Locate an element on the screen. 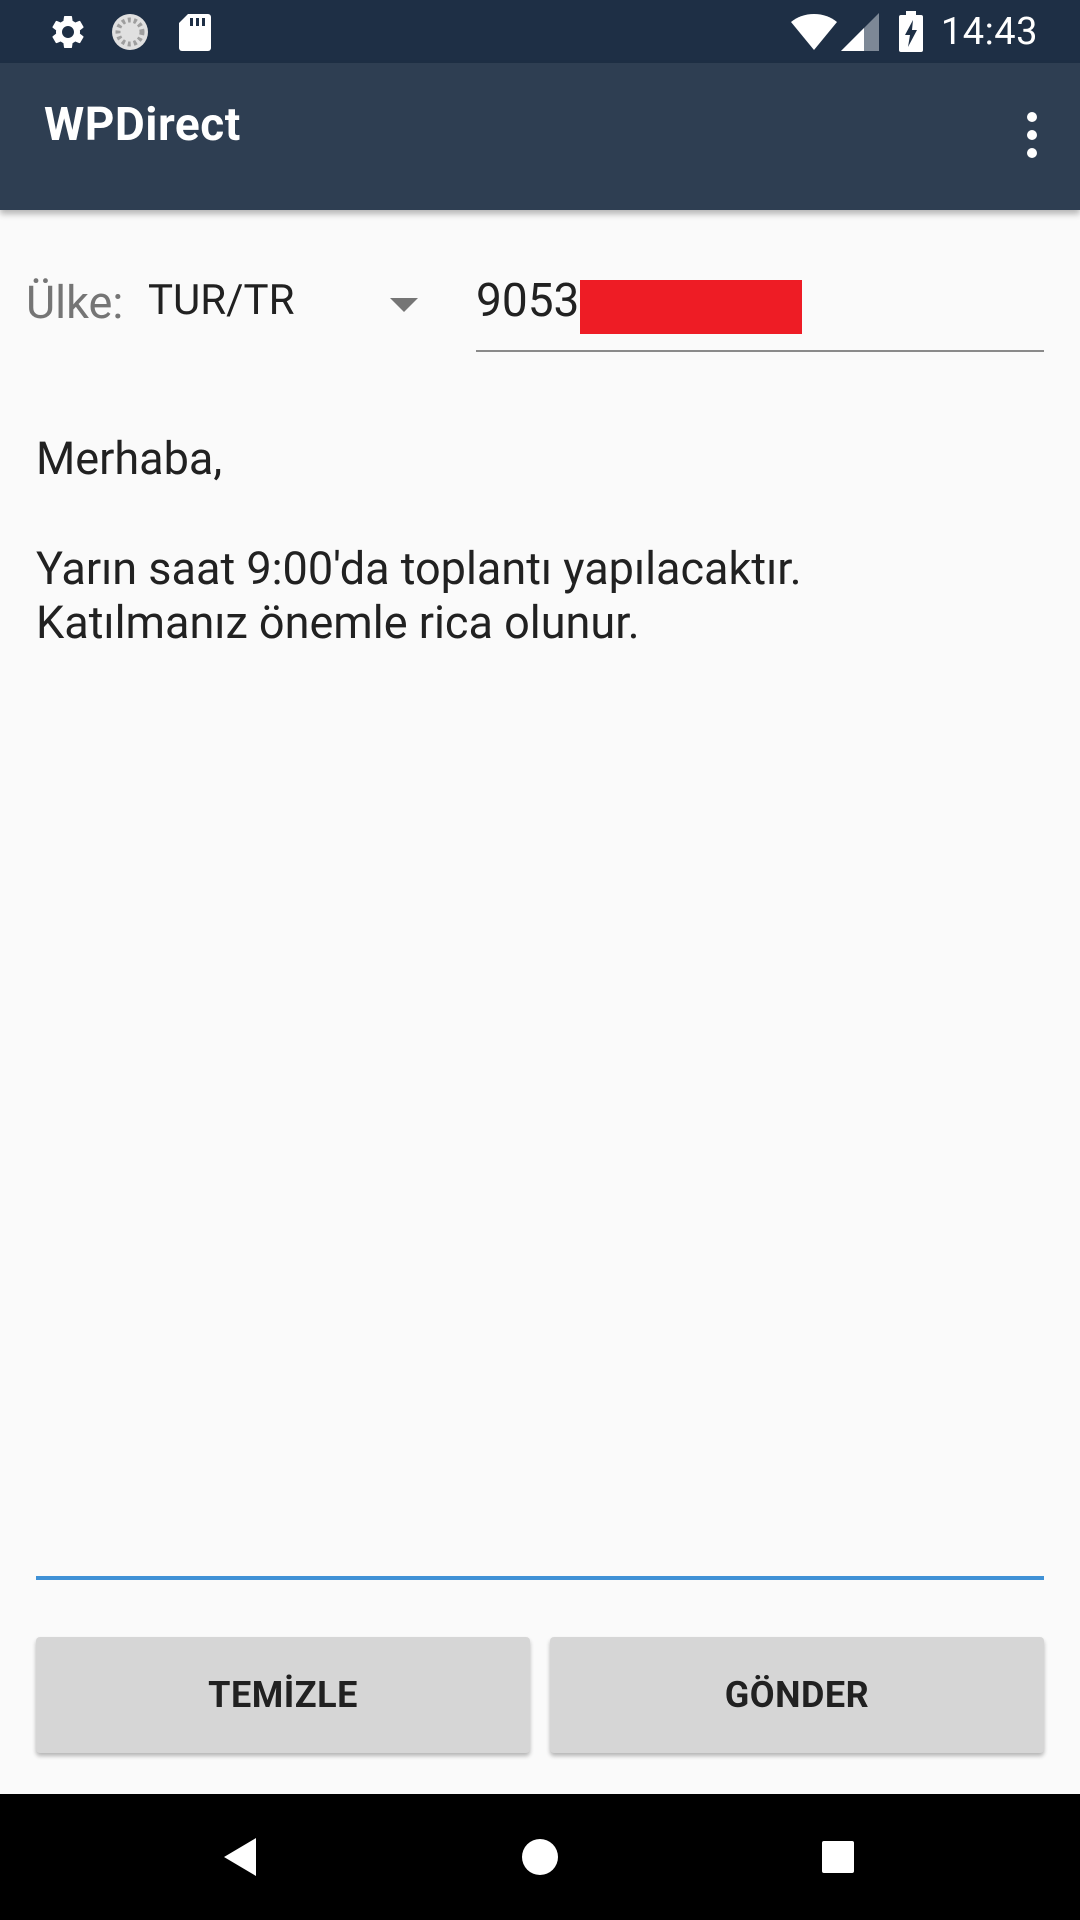 The image size is (1080, 1920). status-bar: 14:43 is located at coordinates (540, 31).